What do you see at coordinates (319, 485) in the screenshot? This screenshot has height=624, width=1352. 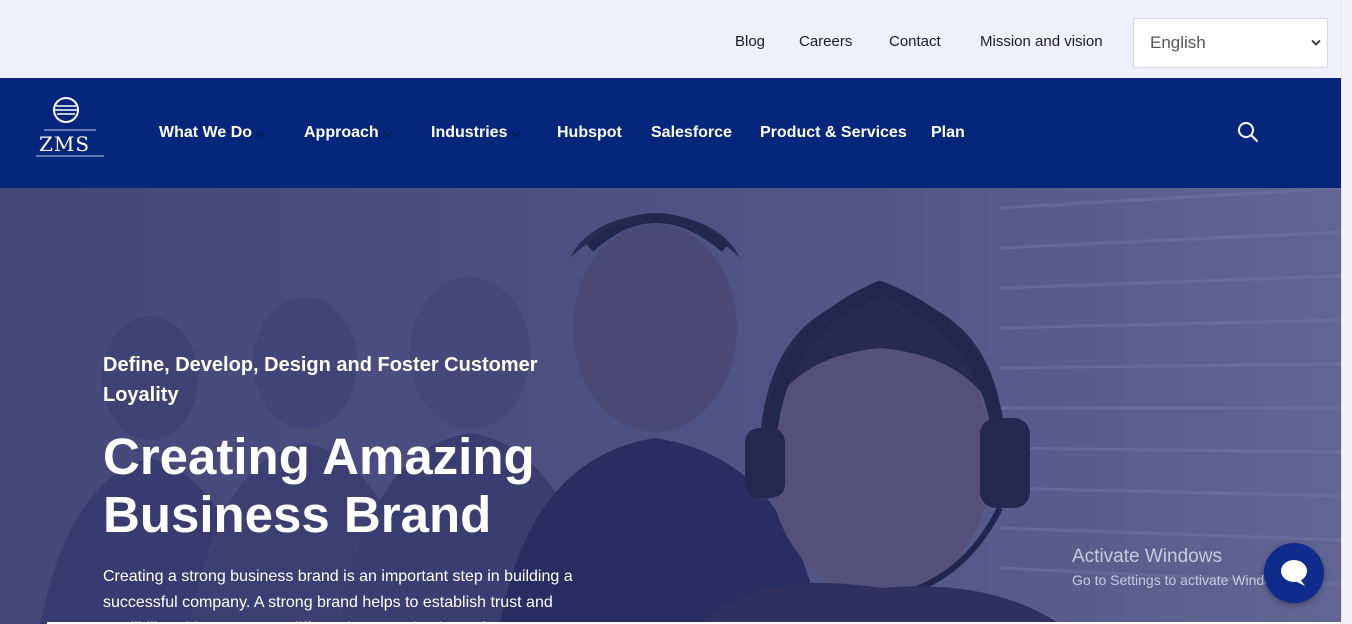 I see `hero-title: Creating Amazing Business Brand` at bounding box center [319, 485].